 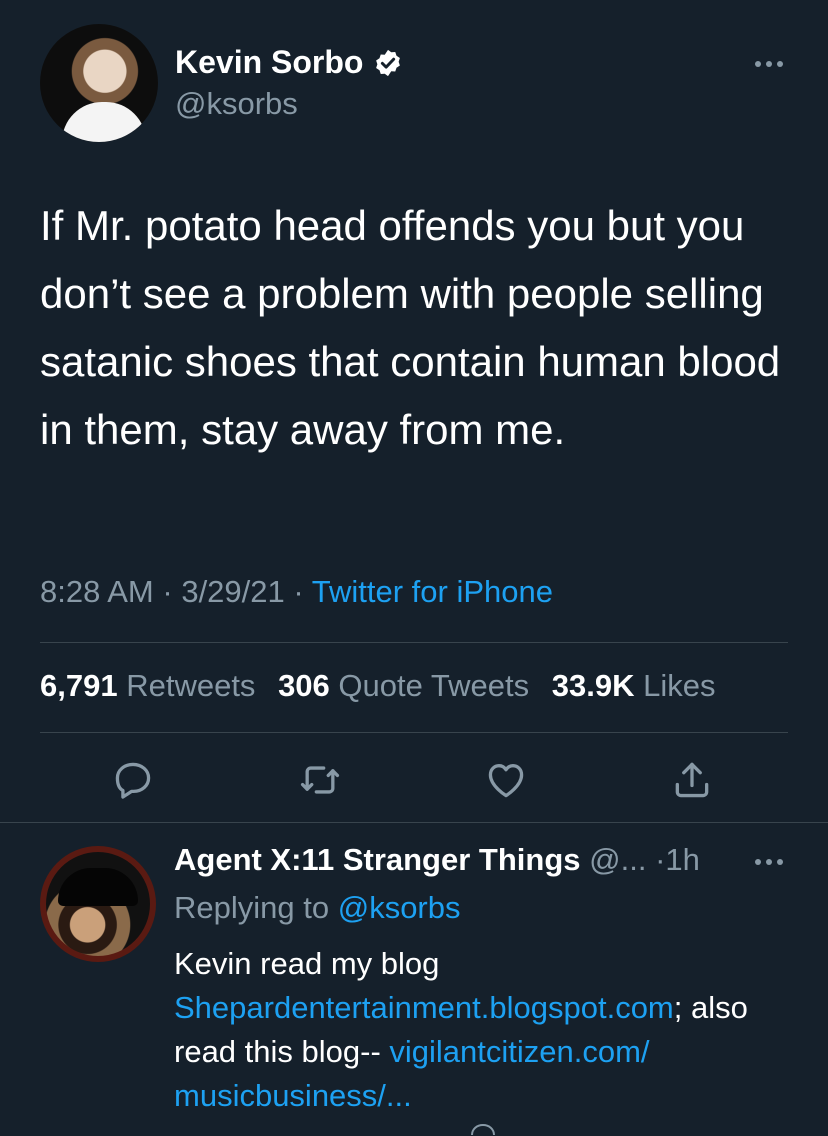 I want to click on likes-count: 33.9K, so click(x=593, y=685).